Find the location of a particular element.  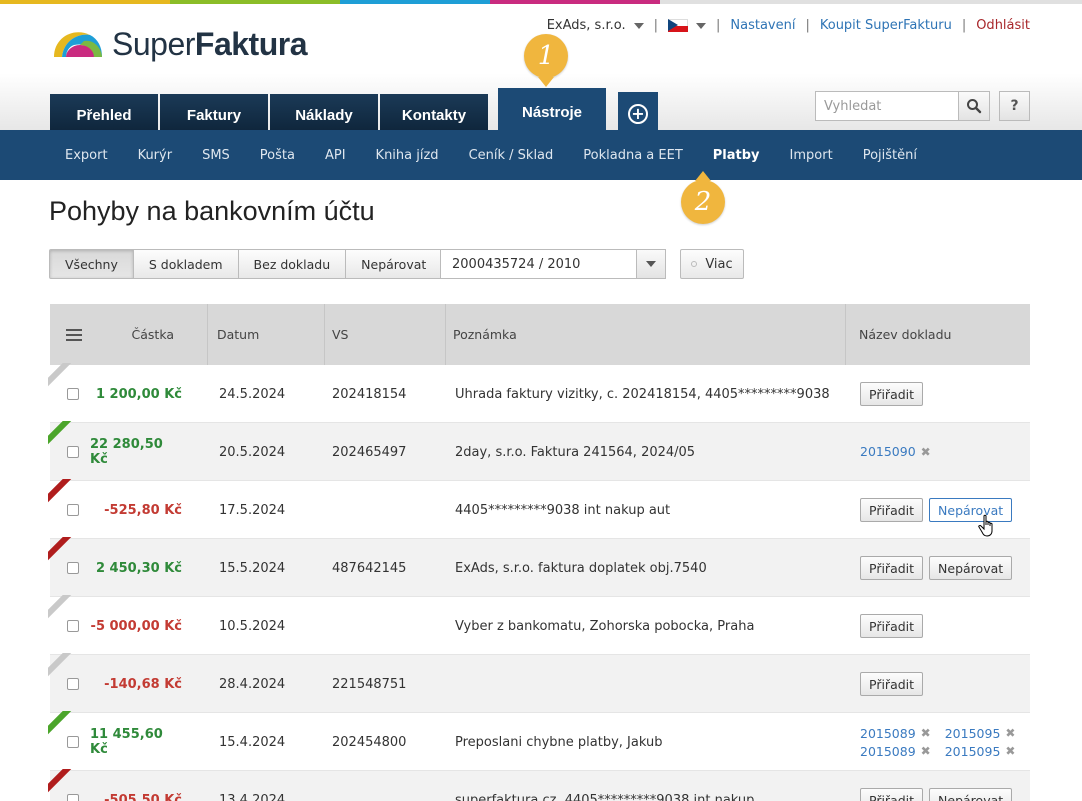

settings-link: Nastavení is located at coordinates (762, 25).